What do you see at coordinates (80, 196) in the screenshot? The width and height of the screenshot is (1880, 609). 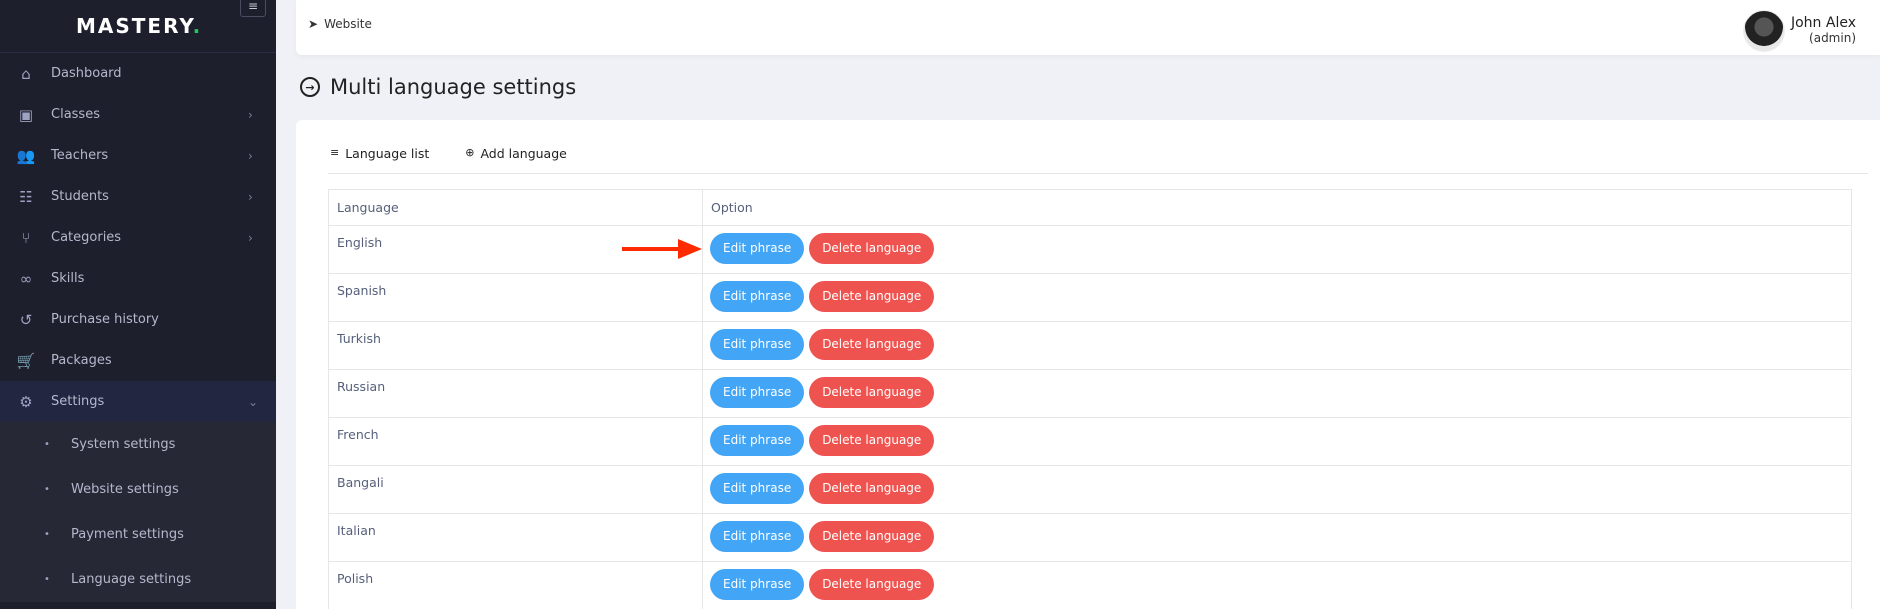 I see `sidebar-item-label: Students` at bounding box center [80, 196].